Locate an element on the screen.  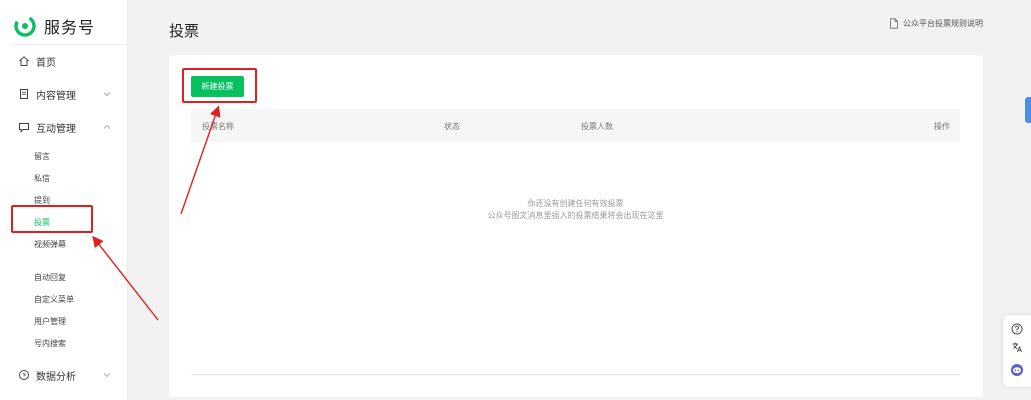
sidebar-subitem-video-danmaku: 视频弹幕 is located at coordinates (50, 244).